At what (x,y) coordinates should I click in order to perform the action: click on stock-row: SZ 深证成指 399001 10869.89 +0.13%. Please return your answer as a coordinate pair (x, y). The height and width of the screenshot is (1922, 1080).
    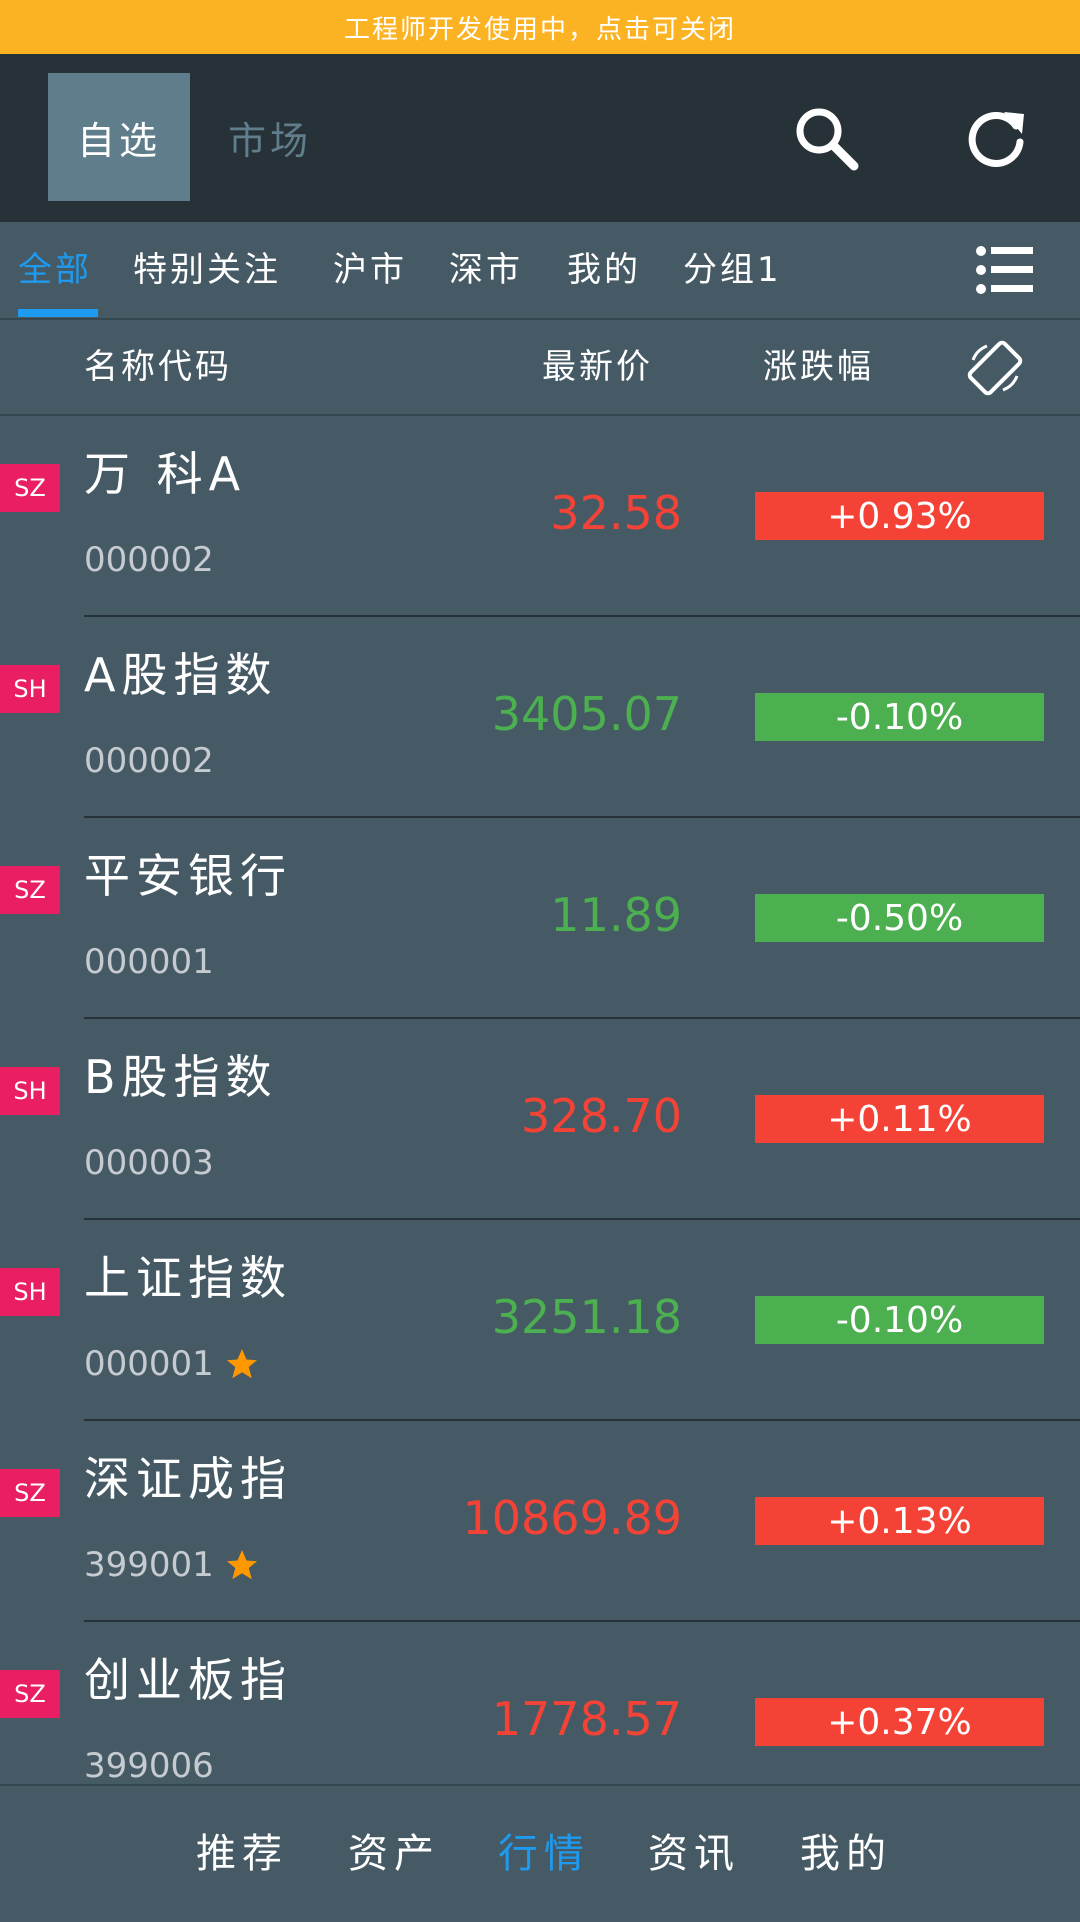
    Looking at the image, I should click on (540, 1521).